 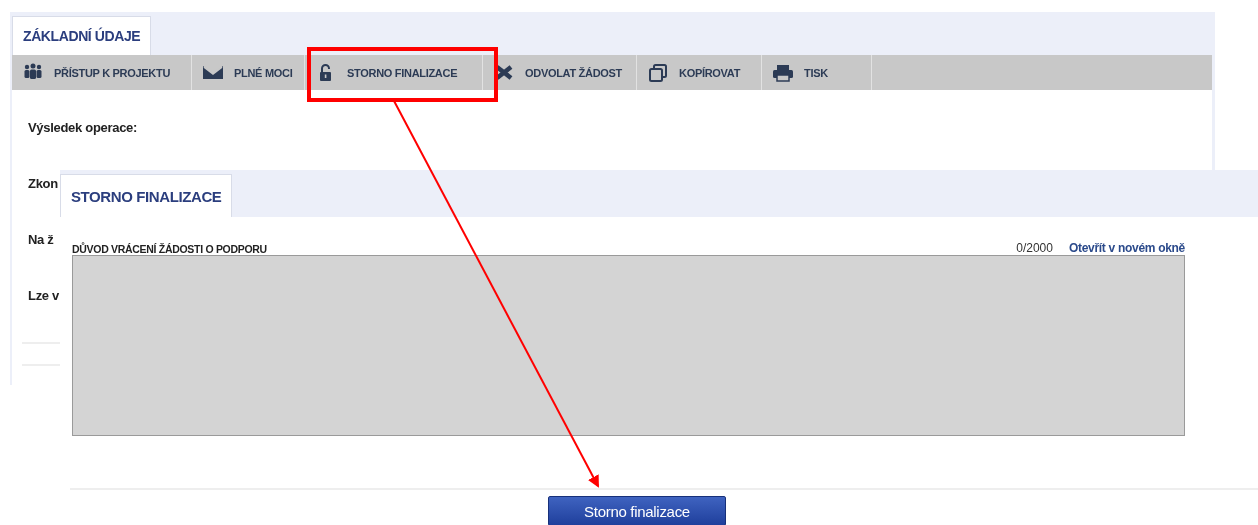 I want to click on field-label: Na ž, so click(x=41, y=239).